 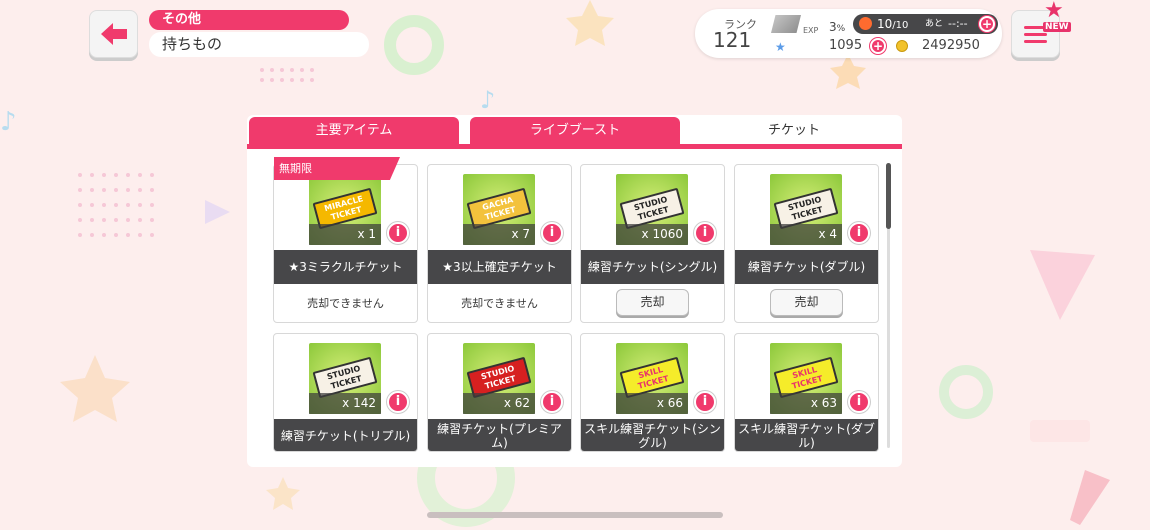 I want to click on item-count: x 7, so click(x=499, y=234).